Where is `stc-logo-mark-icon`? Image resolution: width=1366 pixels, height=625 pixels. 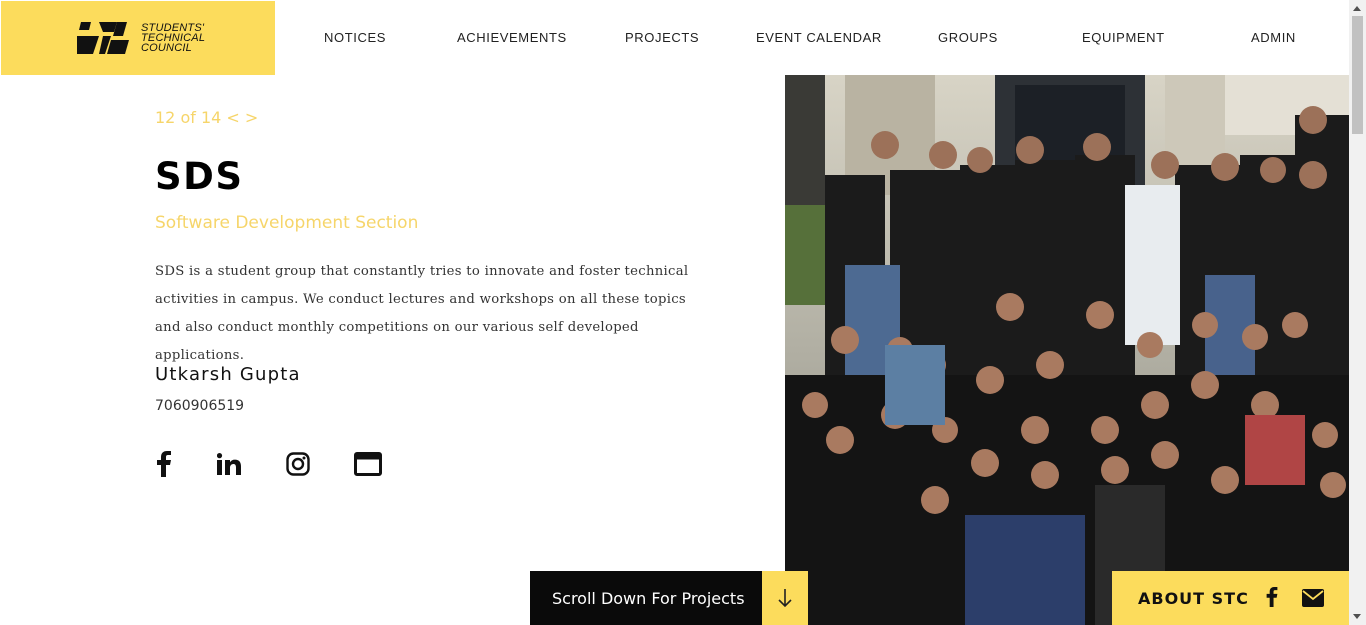 stc-logo-mark-icon is located at coordinates (103, 38).